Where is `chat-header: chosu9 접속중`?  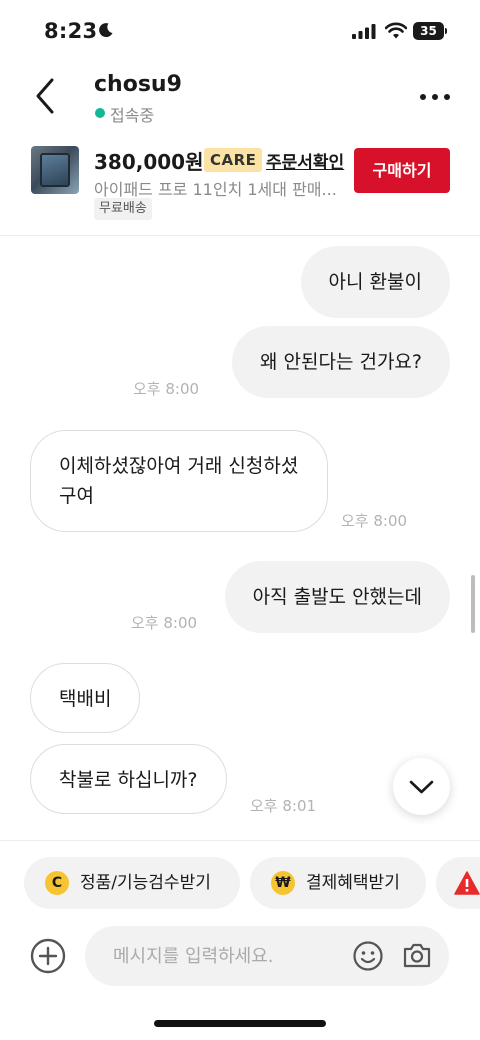
chat-header: chosu9 접속중 is located at coordinates (240, 98).